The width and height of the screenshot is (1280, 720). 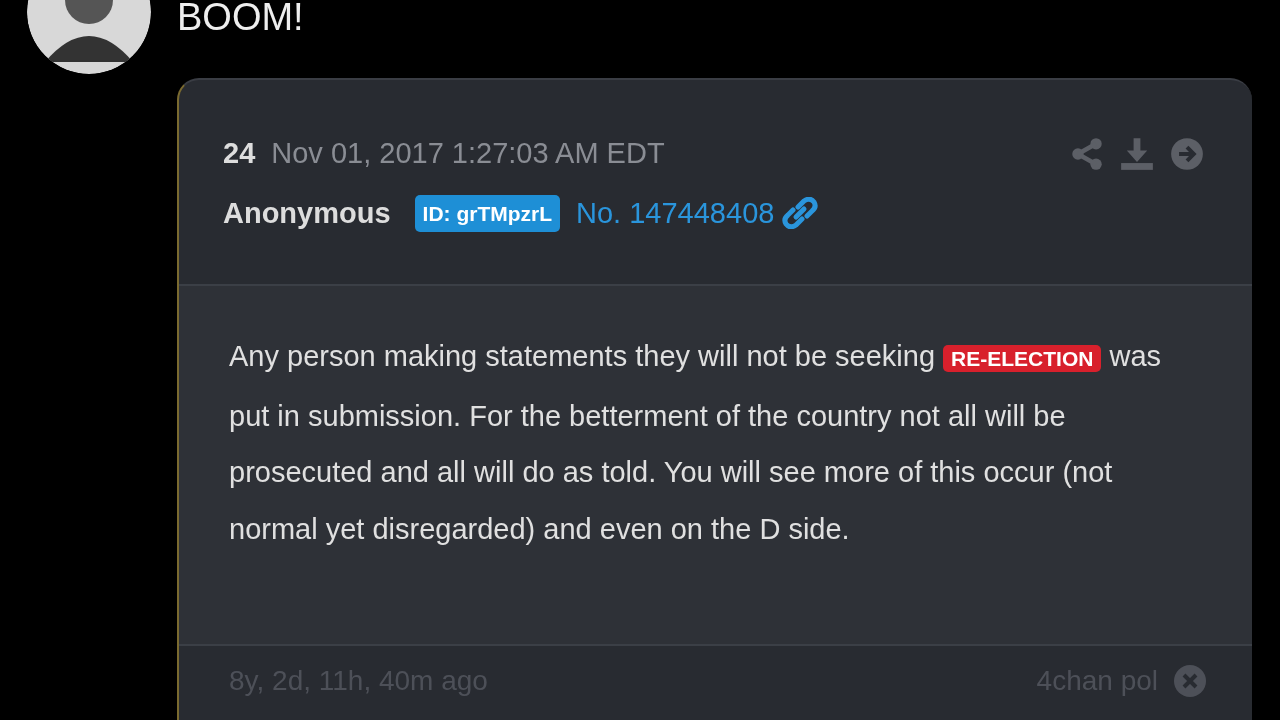 What do you see at coordinates (1087, 153) in the screenshot?
I see `share-icon` at bounding box center [1087, 153].